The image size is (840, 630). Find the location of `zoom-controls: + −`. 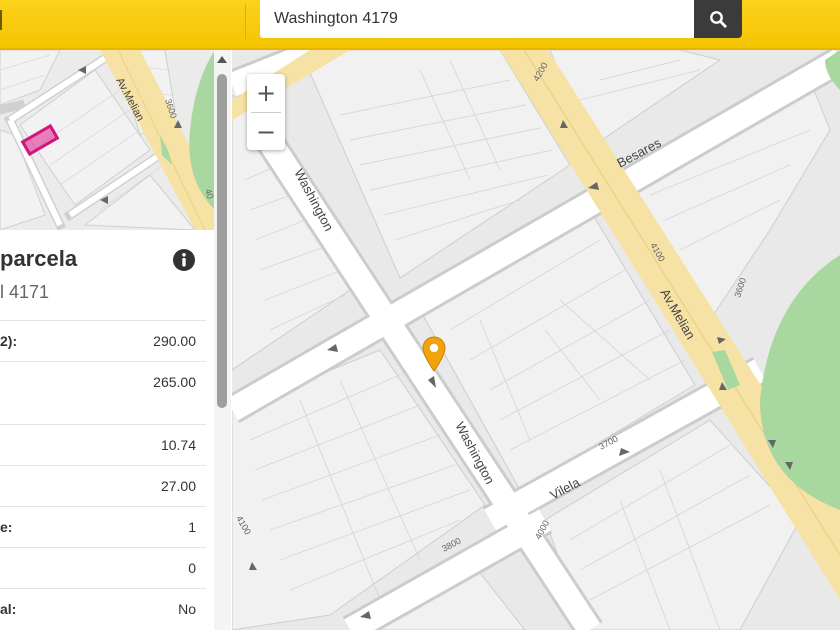

zoom-controls: + − is located at coordinates (266, 112).